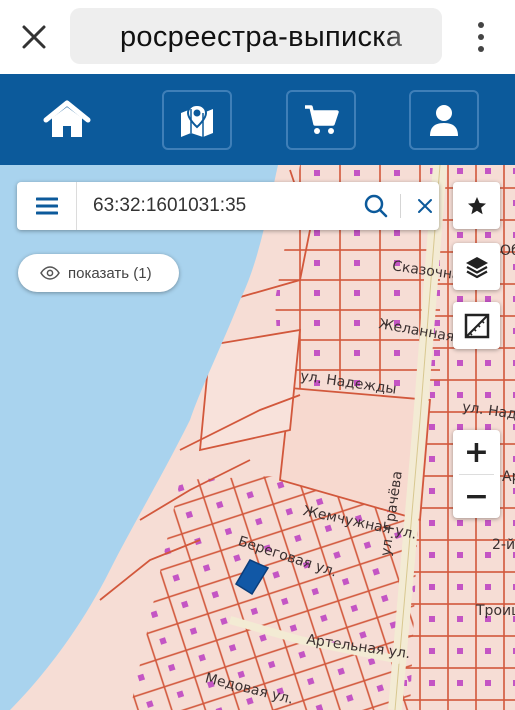  What do you see at coordinates (412, 36) in the screenshot?
I see `url-fade` at bounding box center [412, 36].